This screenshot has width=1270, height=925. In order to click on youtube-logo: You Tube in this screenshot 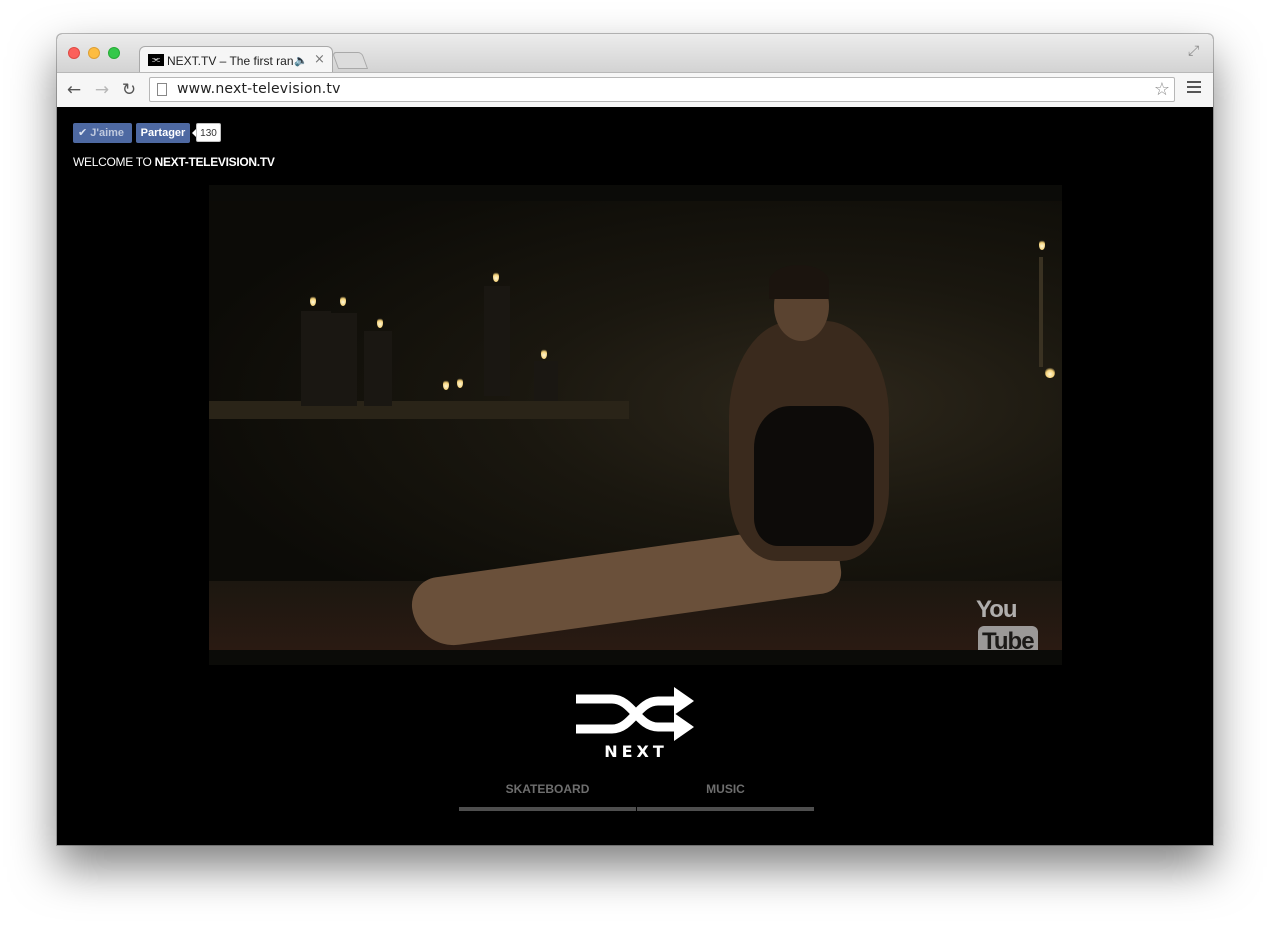, I will do `click(1019, 622)`.